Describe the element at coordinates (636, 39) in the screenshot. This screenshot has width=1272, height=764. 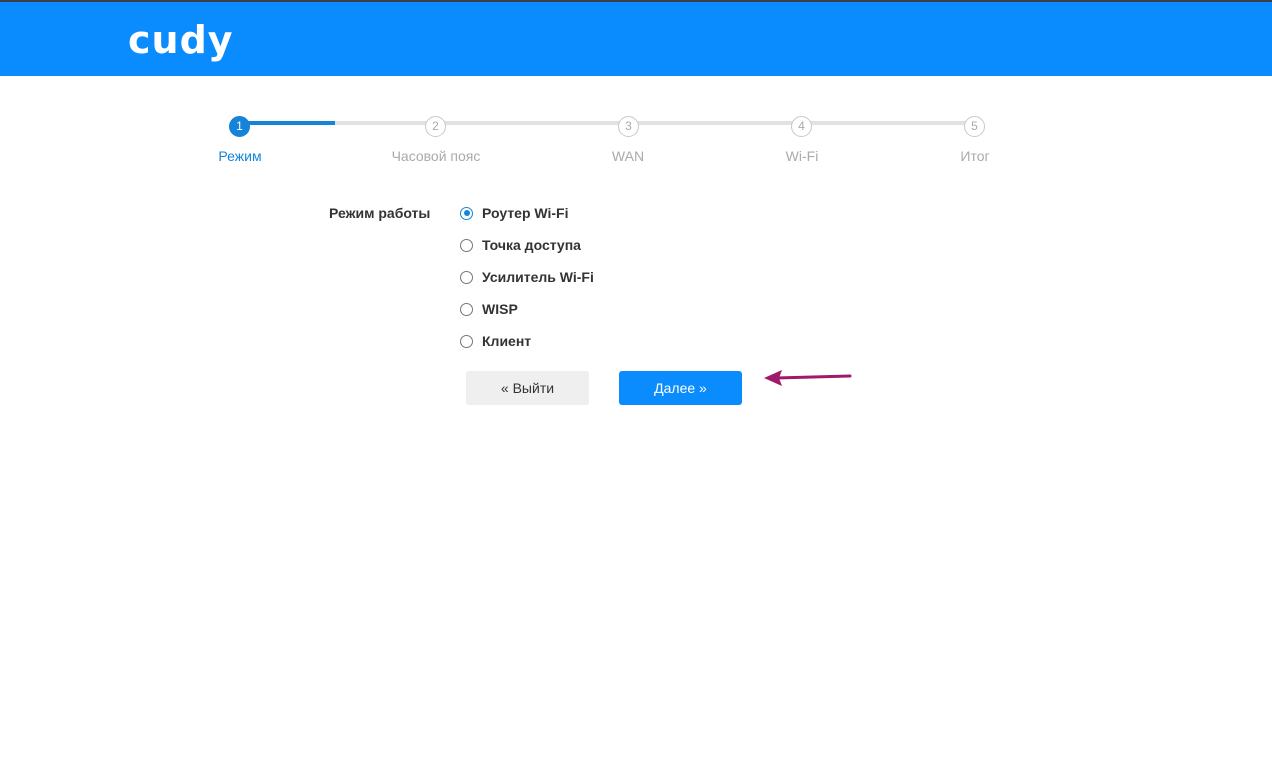
I see `header-bar: cudy` at that location.